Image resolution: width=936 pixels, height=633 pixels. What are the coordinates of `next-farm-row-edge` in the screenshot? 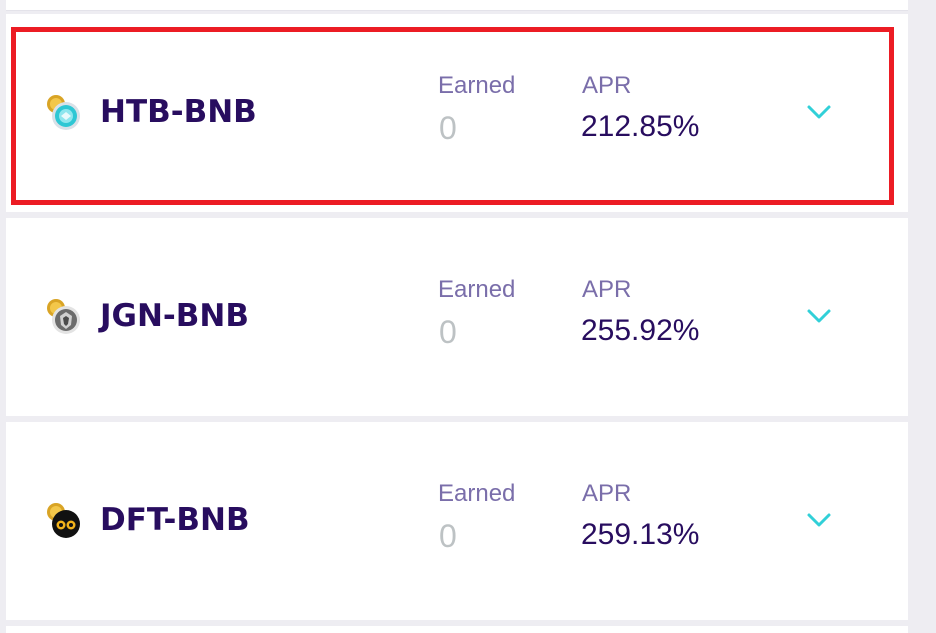 It's located at (457, 629).